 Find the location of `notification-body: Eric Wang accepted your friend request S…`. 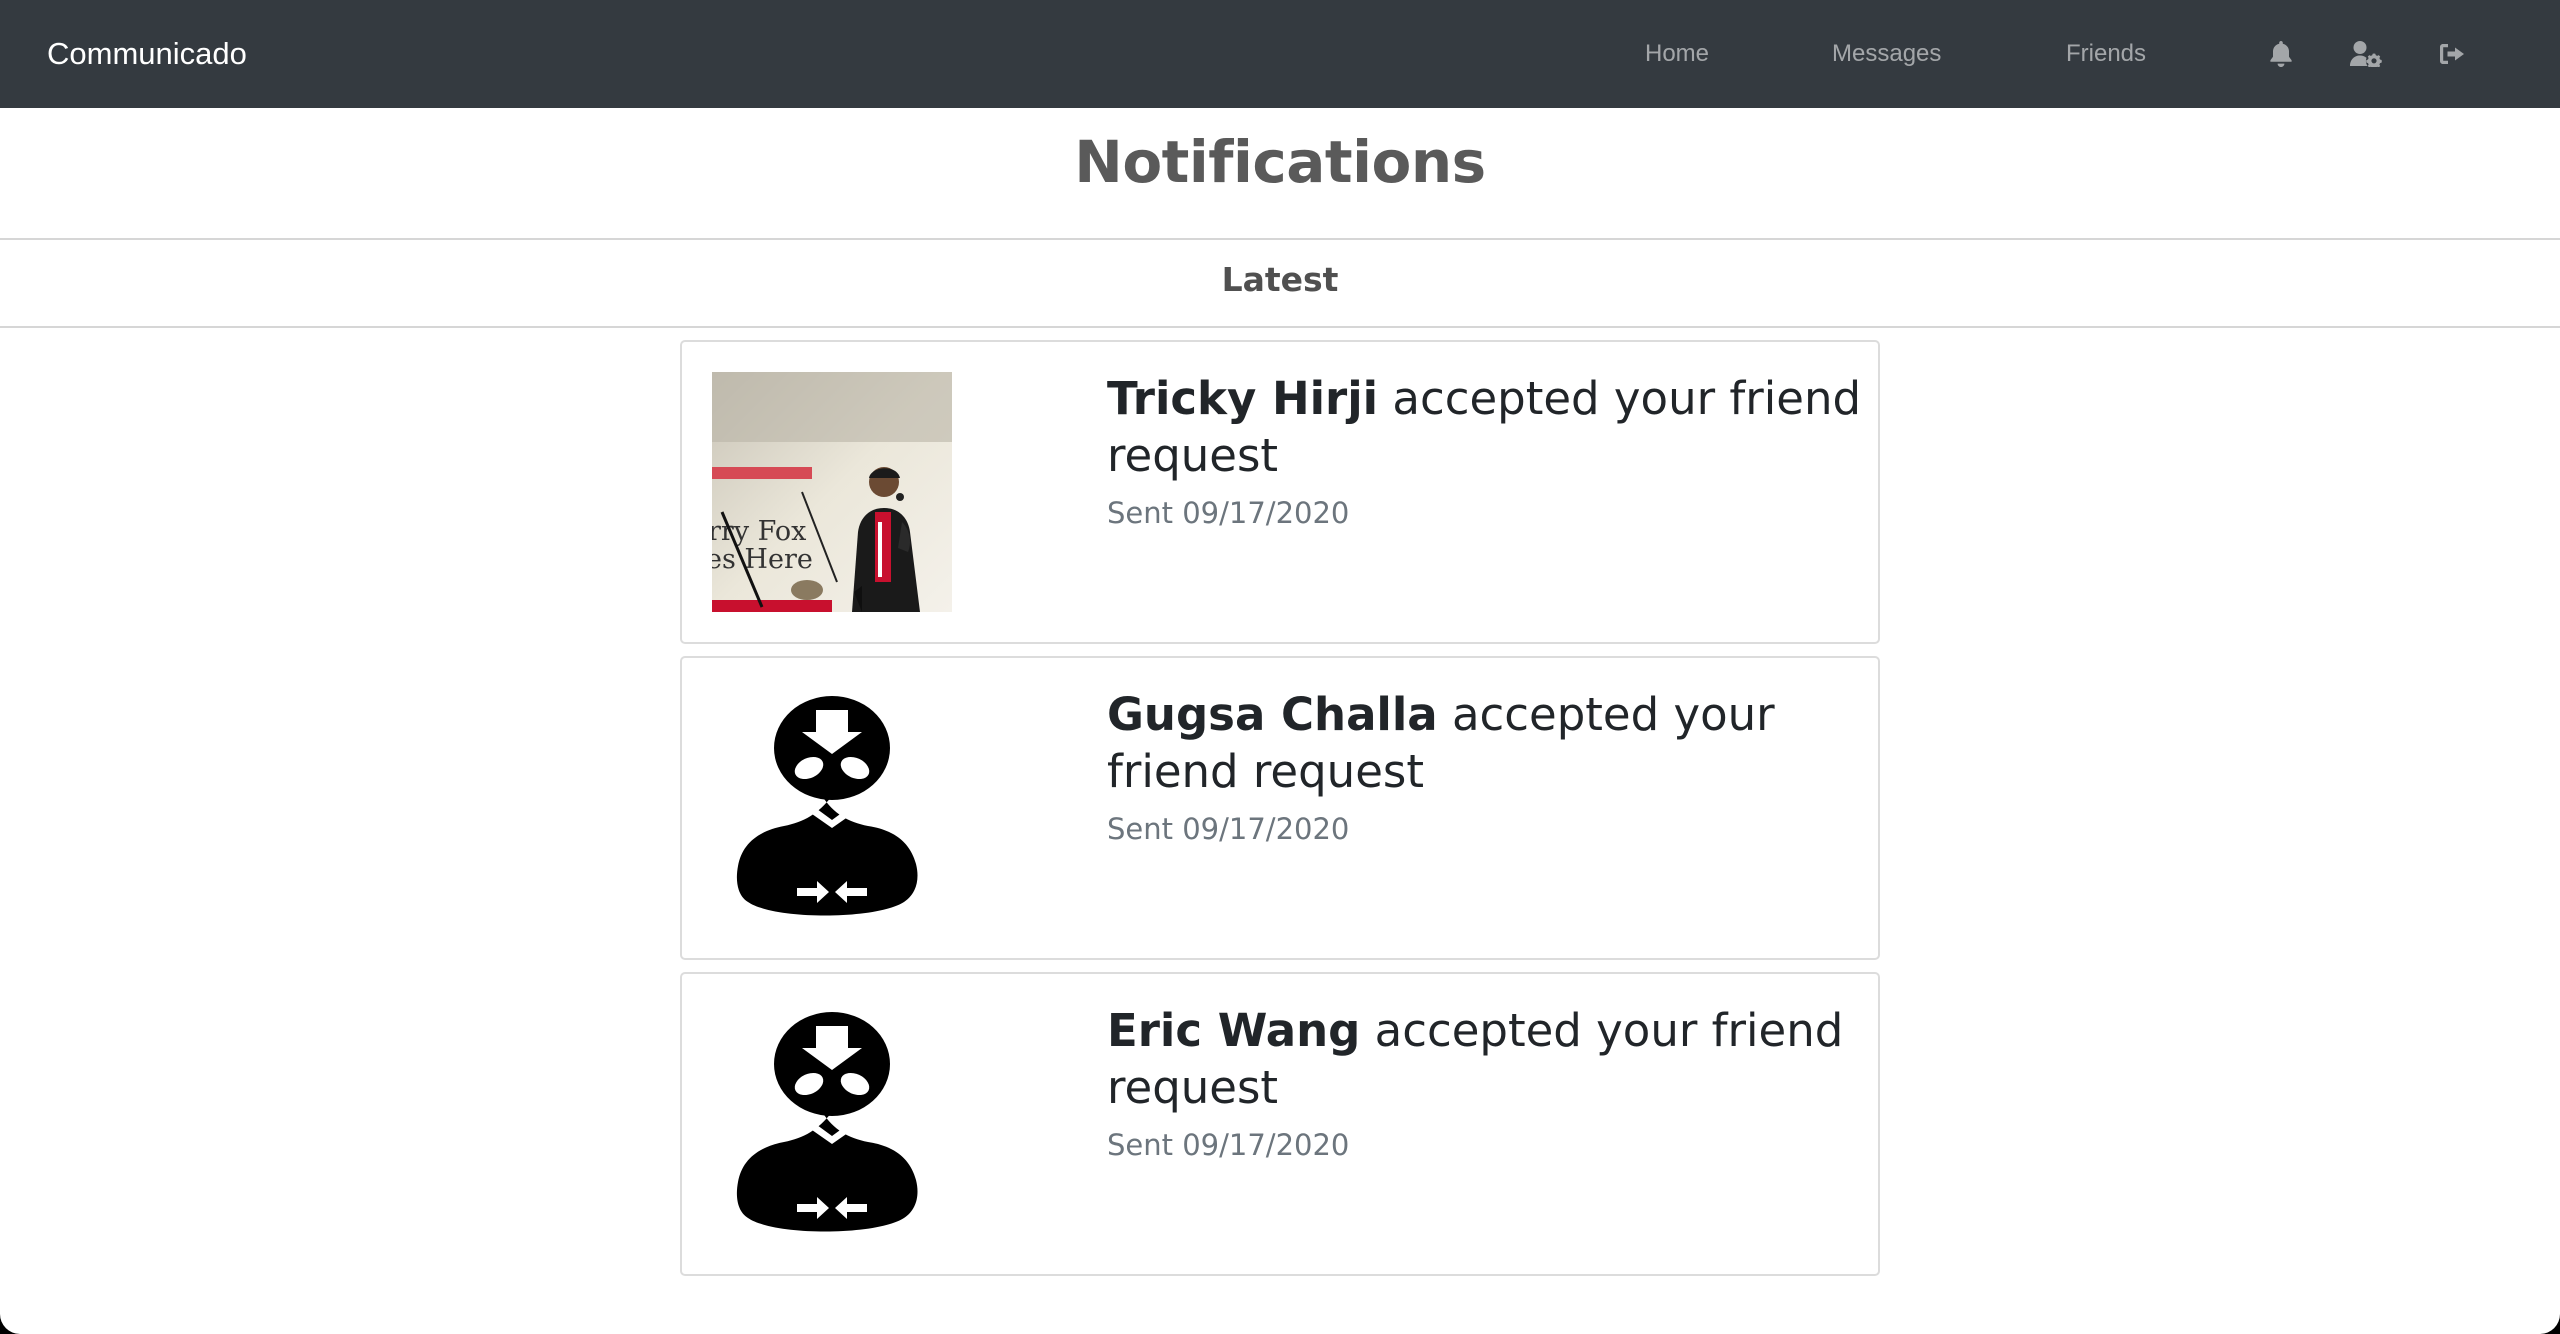

notification-body: Eric Wang accepted your friend request S… is located at coordinates (1487, 1082).